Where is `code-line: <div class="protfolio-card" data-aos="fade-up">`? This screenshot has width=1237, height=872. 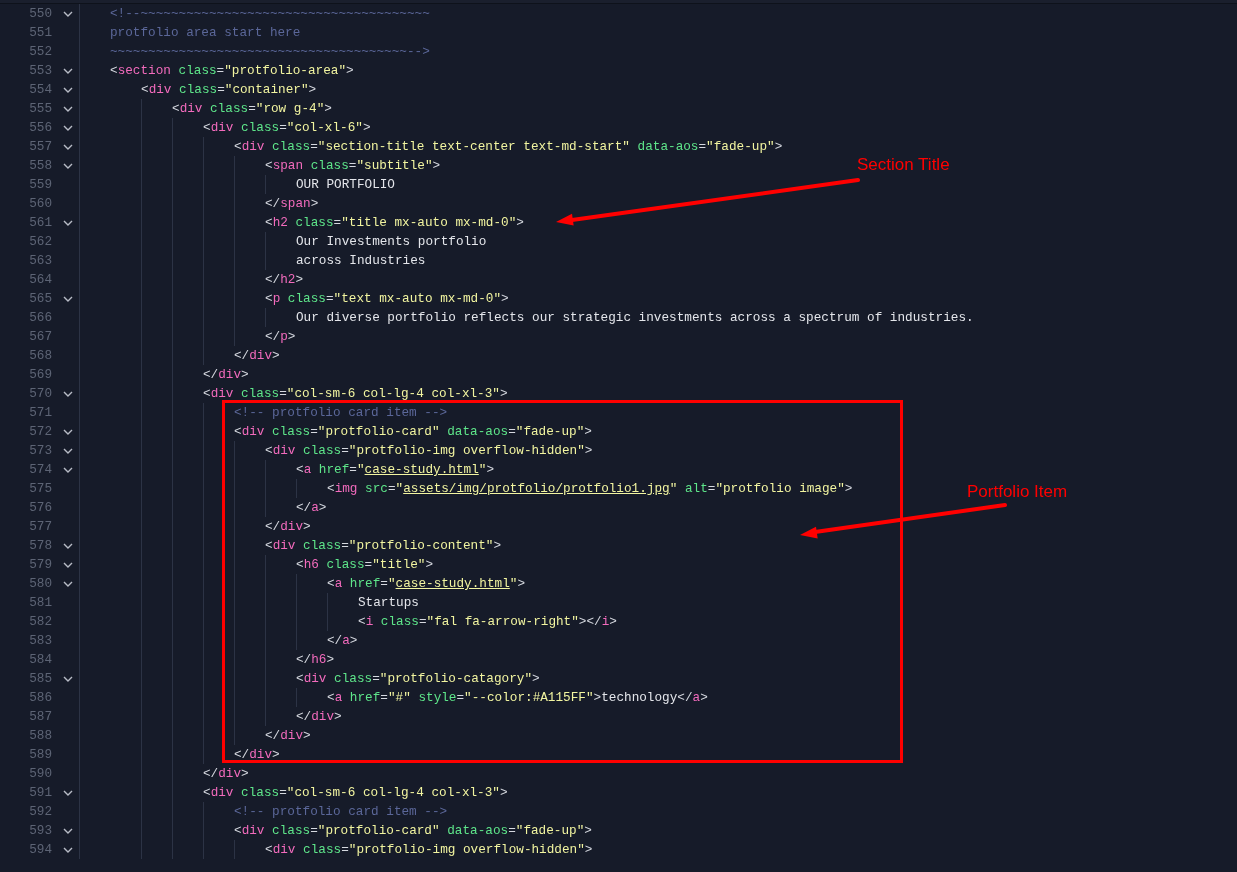
code-line: <div class="protfolio-card" data-aos="fade-up"> is located at coordinates (413, 831).